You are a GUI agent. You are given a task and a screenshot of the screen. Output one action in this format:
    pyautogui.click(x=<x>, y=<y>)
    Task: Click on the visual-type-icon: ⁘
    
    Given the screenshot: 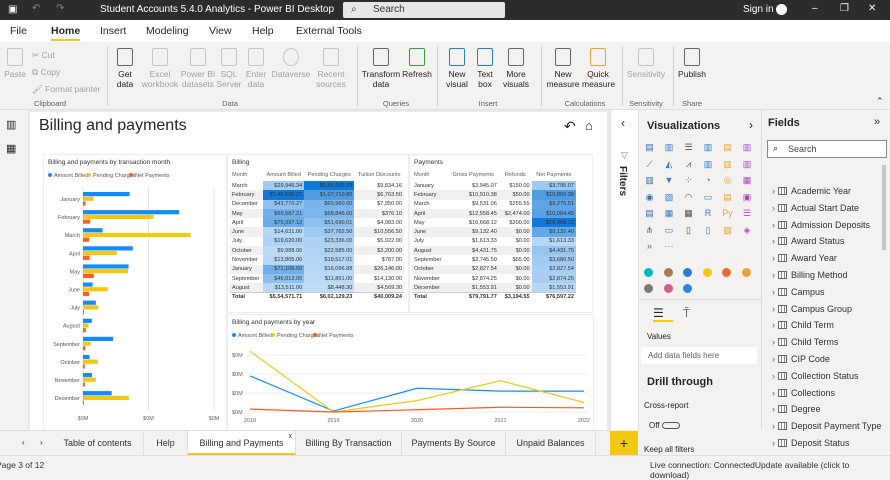 What is the action you would take?
    pyautogui.click(x=688, y=180)
    